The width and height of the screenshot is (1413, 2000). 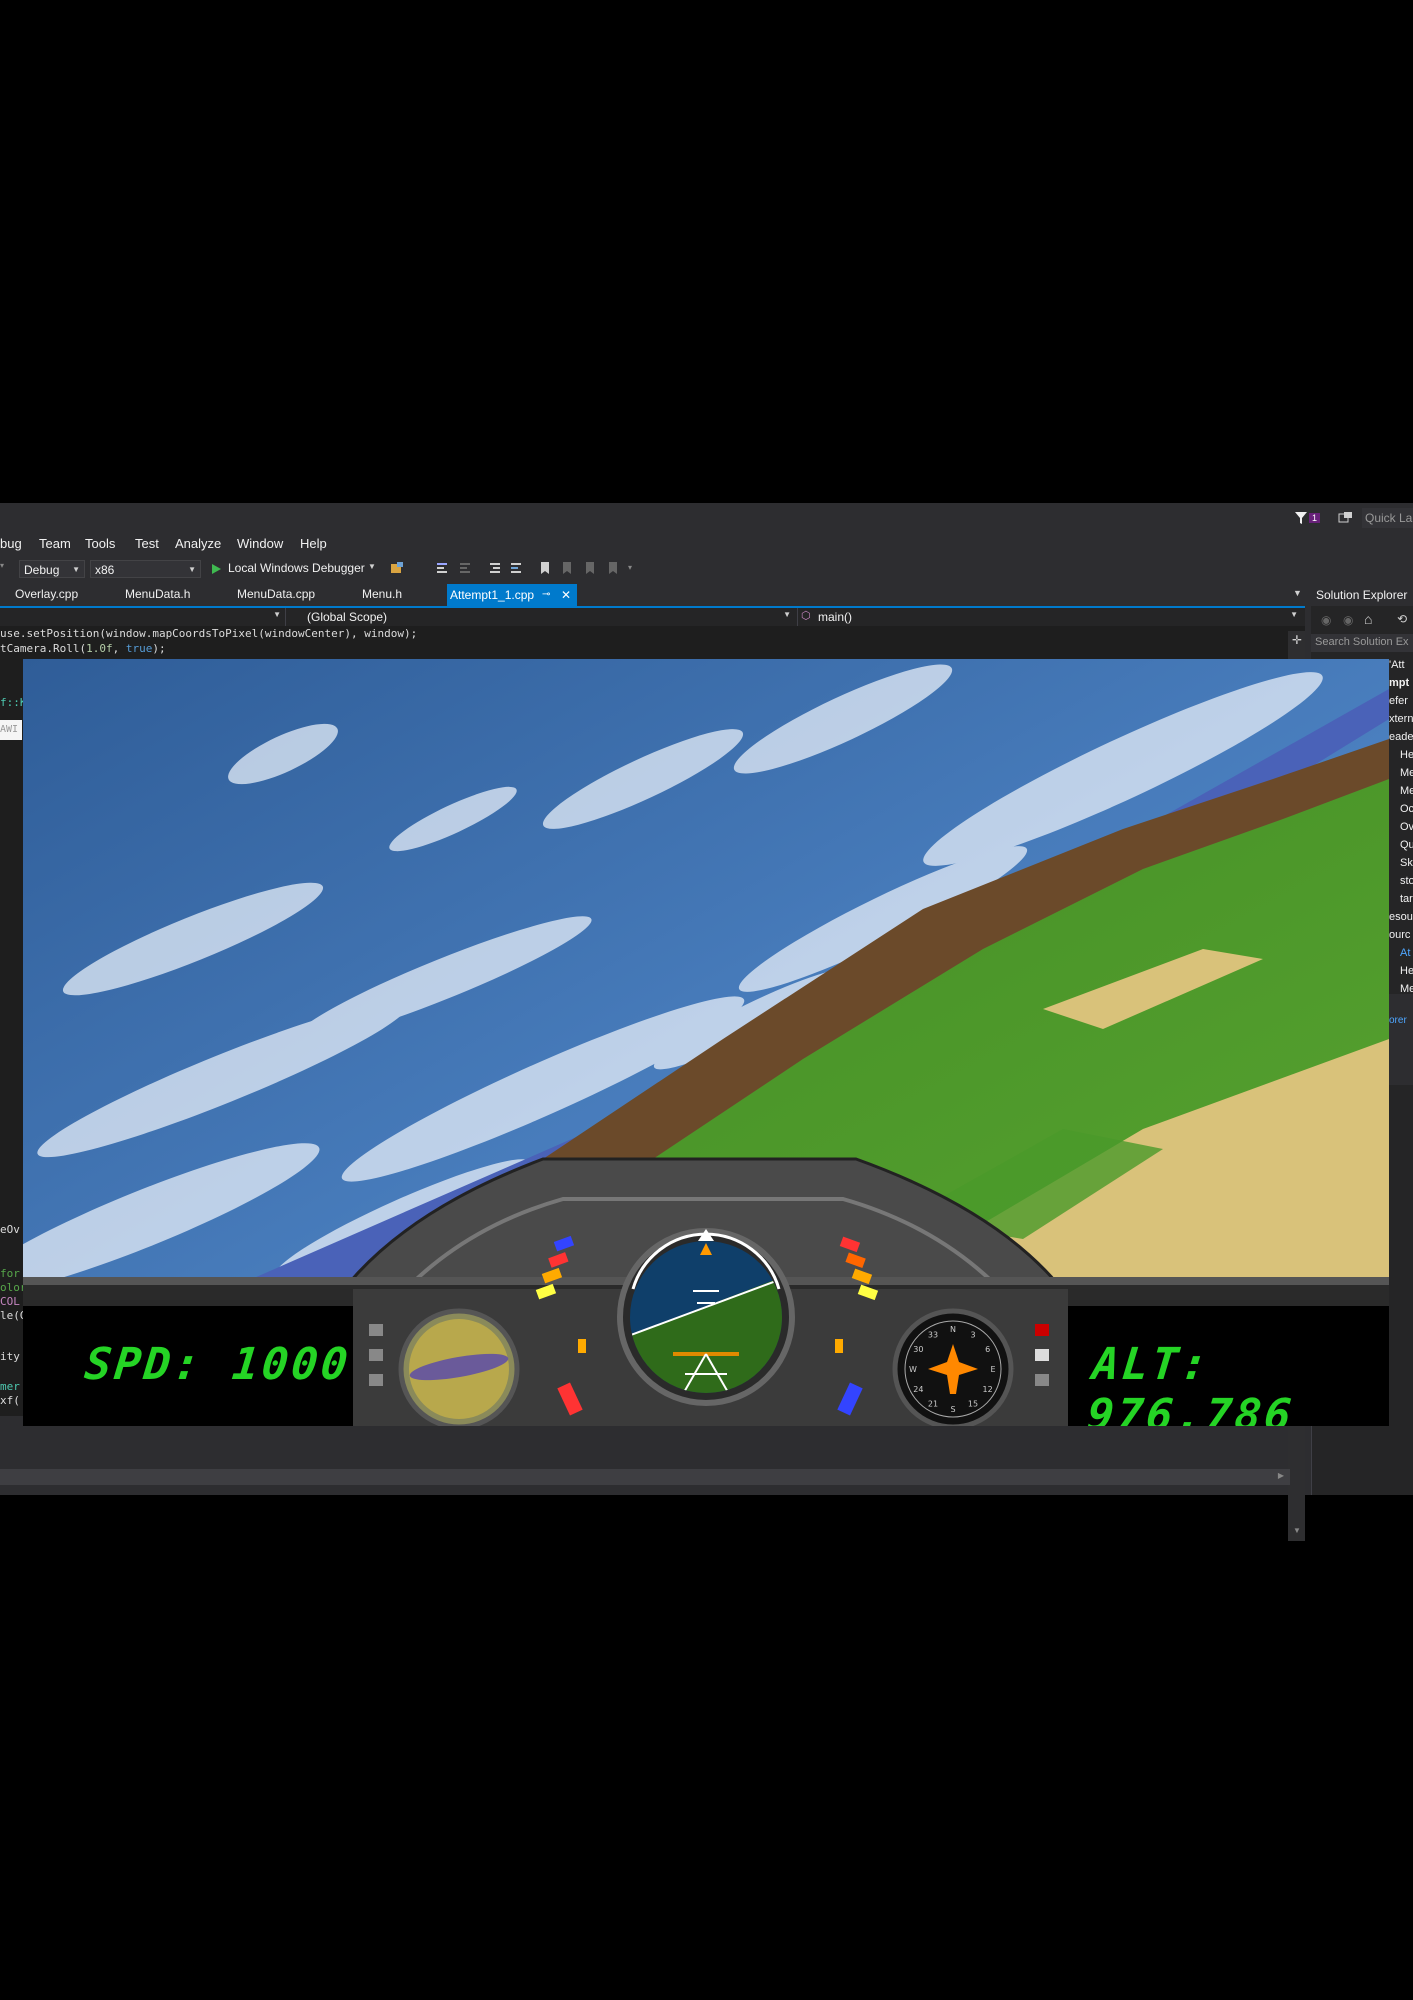 I want to click on compass-mark: N, so click(x=953, y=1329).